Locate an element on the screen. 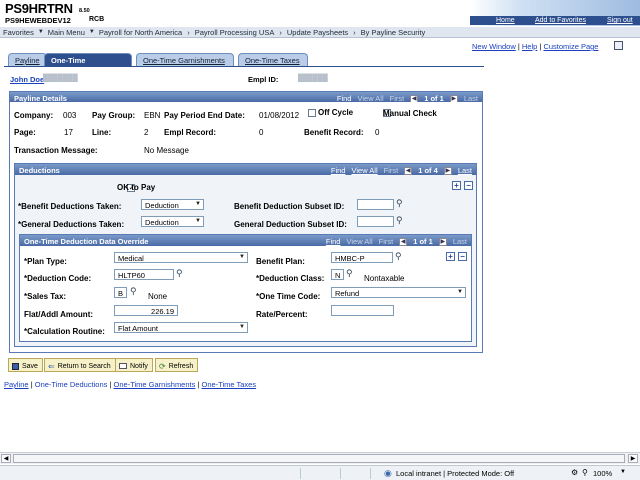  payline-count: 1 of 1 is located at coordinates (434, 98).